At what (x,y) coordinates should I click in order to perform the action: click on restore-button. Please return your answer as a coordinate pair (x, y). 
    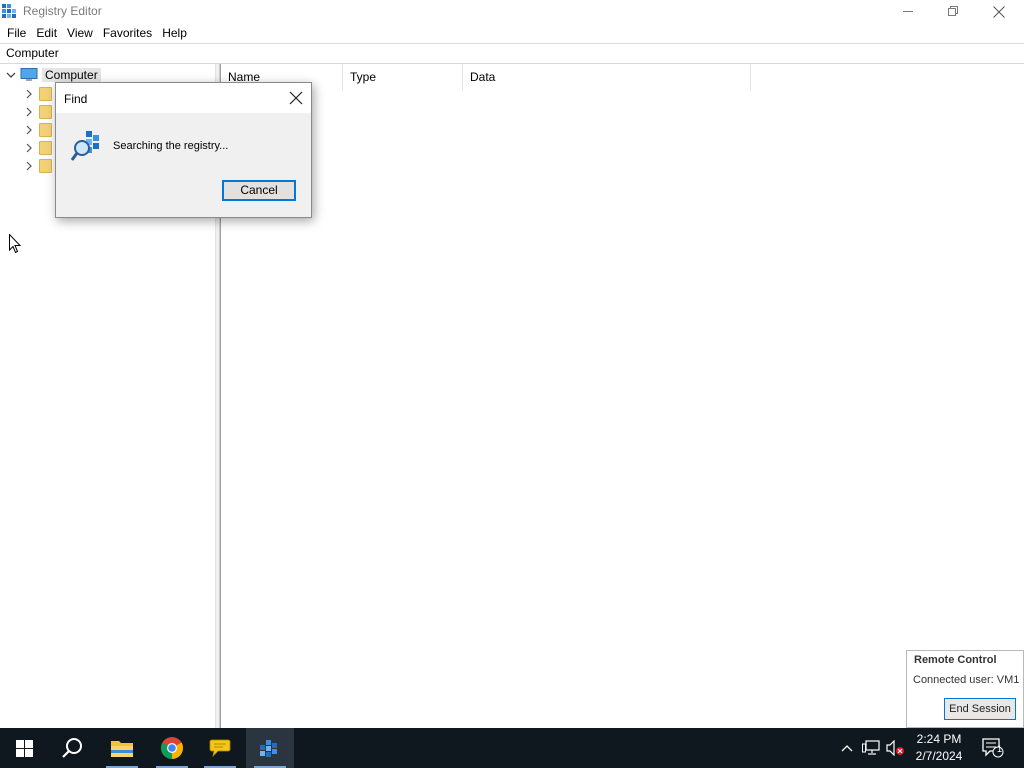
    Looking at the image, I should click on (953, 11).